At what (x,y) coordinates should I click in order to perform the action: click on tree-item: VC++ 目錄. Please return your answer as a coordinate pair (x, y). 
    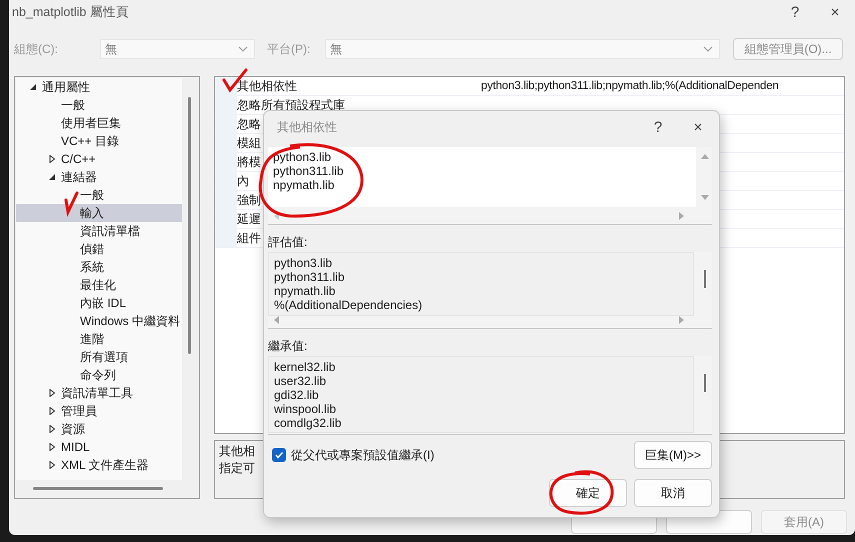
    Looking at the image, I should click on (99, 141).